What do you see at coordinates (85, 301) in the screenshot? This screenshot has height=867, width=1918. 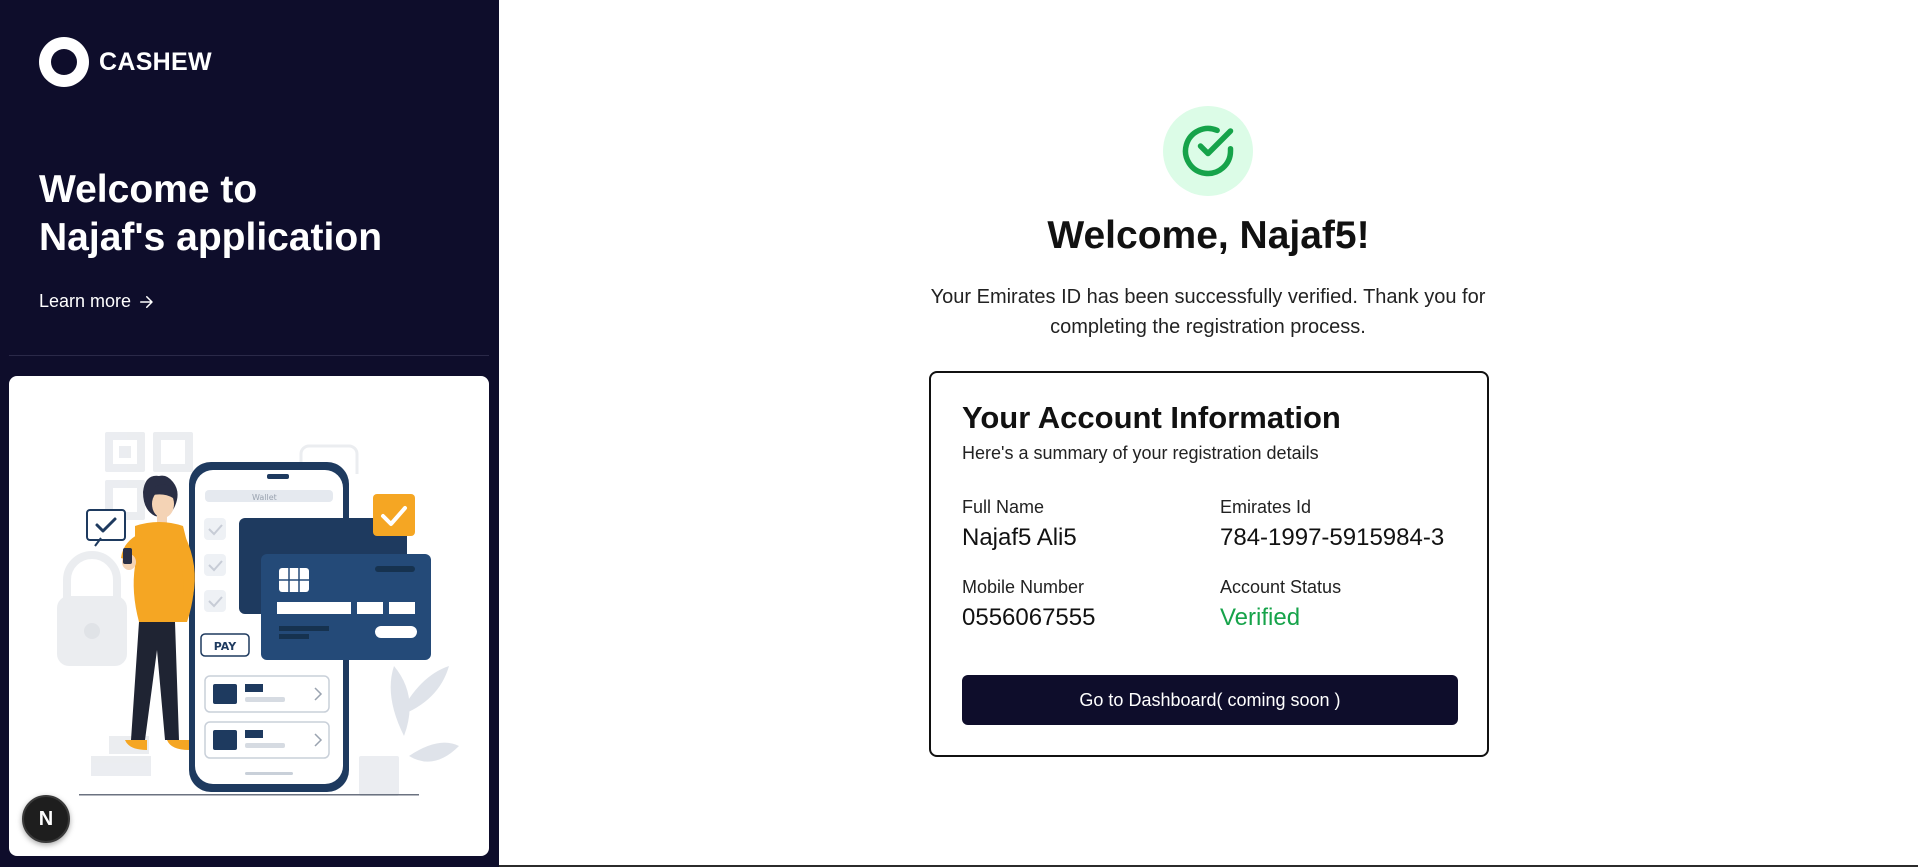 I see `learn-more-label: Learn more` at bounding box center [85, 301].